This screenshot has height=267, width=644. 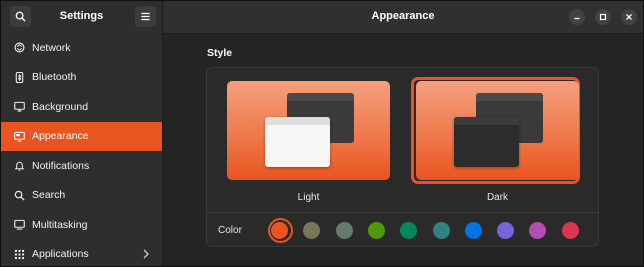 I want to click on display-icon, so click(x=19, y=107).